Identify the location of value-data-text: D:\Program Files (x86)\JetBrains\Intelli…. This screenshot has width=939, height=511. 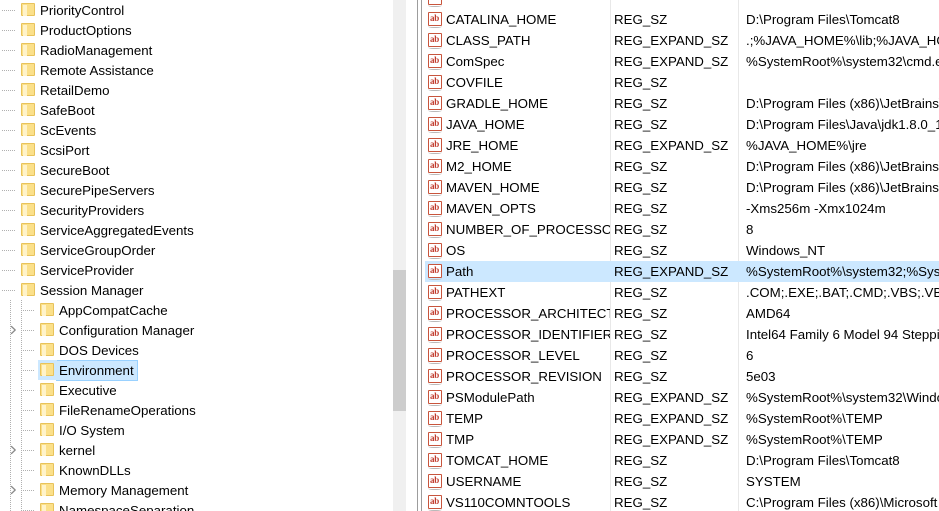
(842, 166).